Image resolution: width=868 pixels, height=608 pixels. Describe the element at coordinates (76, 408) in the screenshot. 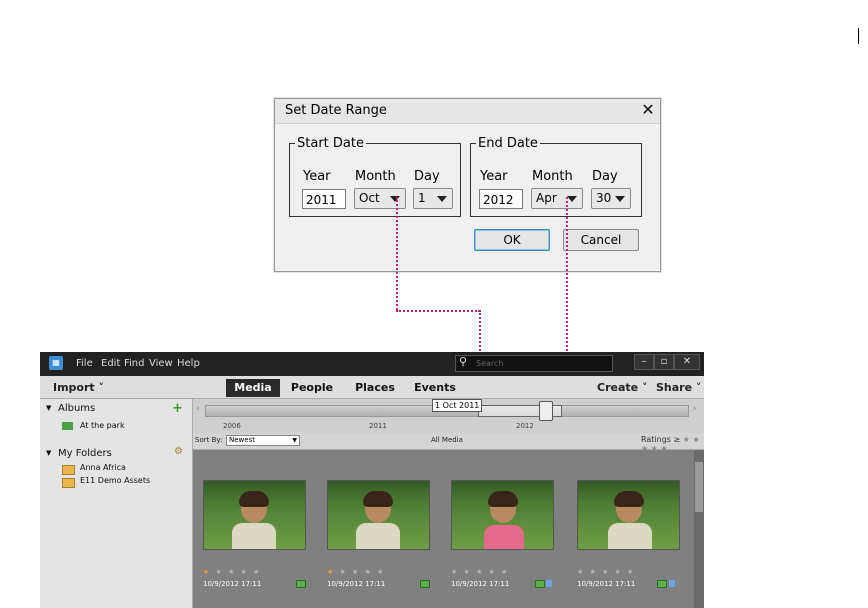

I see `albums-header: Albums` at that location.